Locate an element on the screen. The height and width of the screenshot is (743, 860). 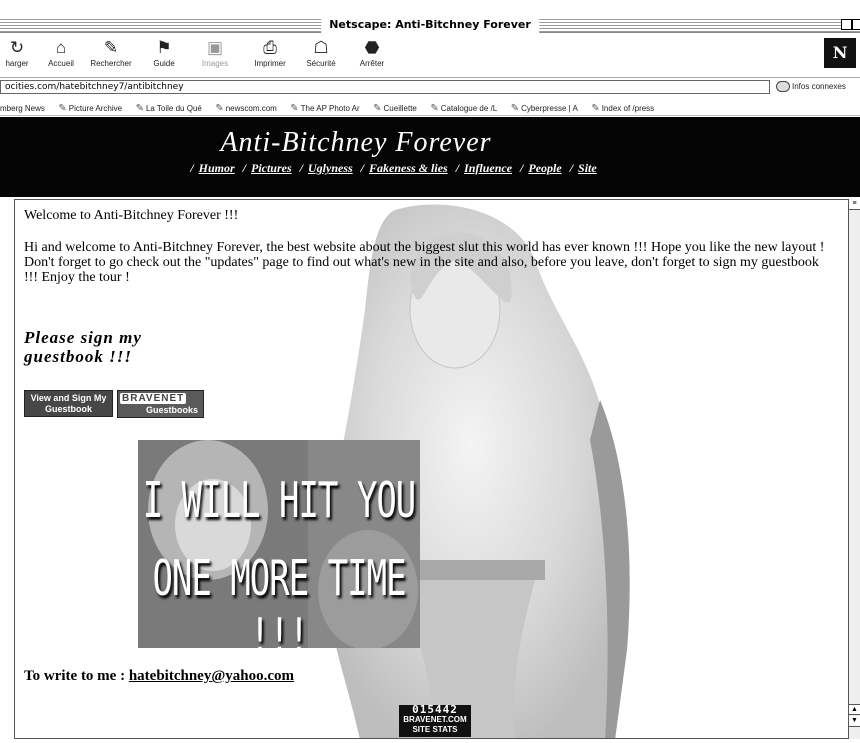
bookmark-item: mberg News is located at coordinates (22, 107).